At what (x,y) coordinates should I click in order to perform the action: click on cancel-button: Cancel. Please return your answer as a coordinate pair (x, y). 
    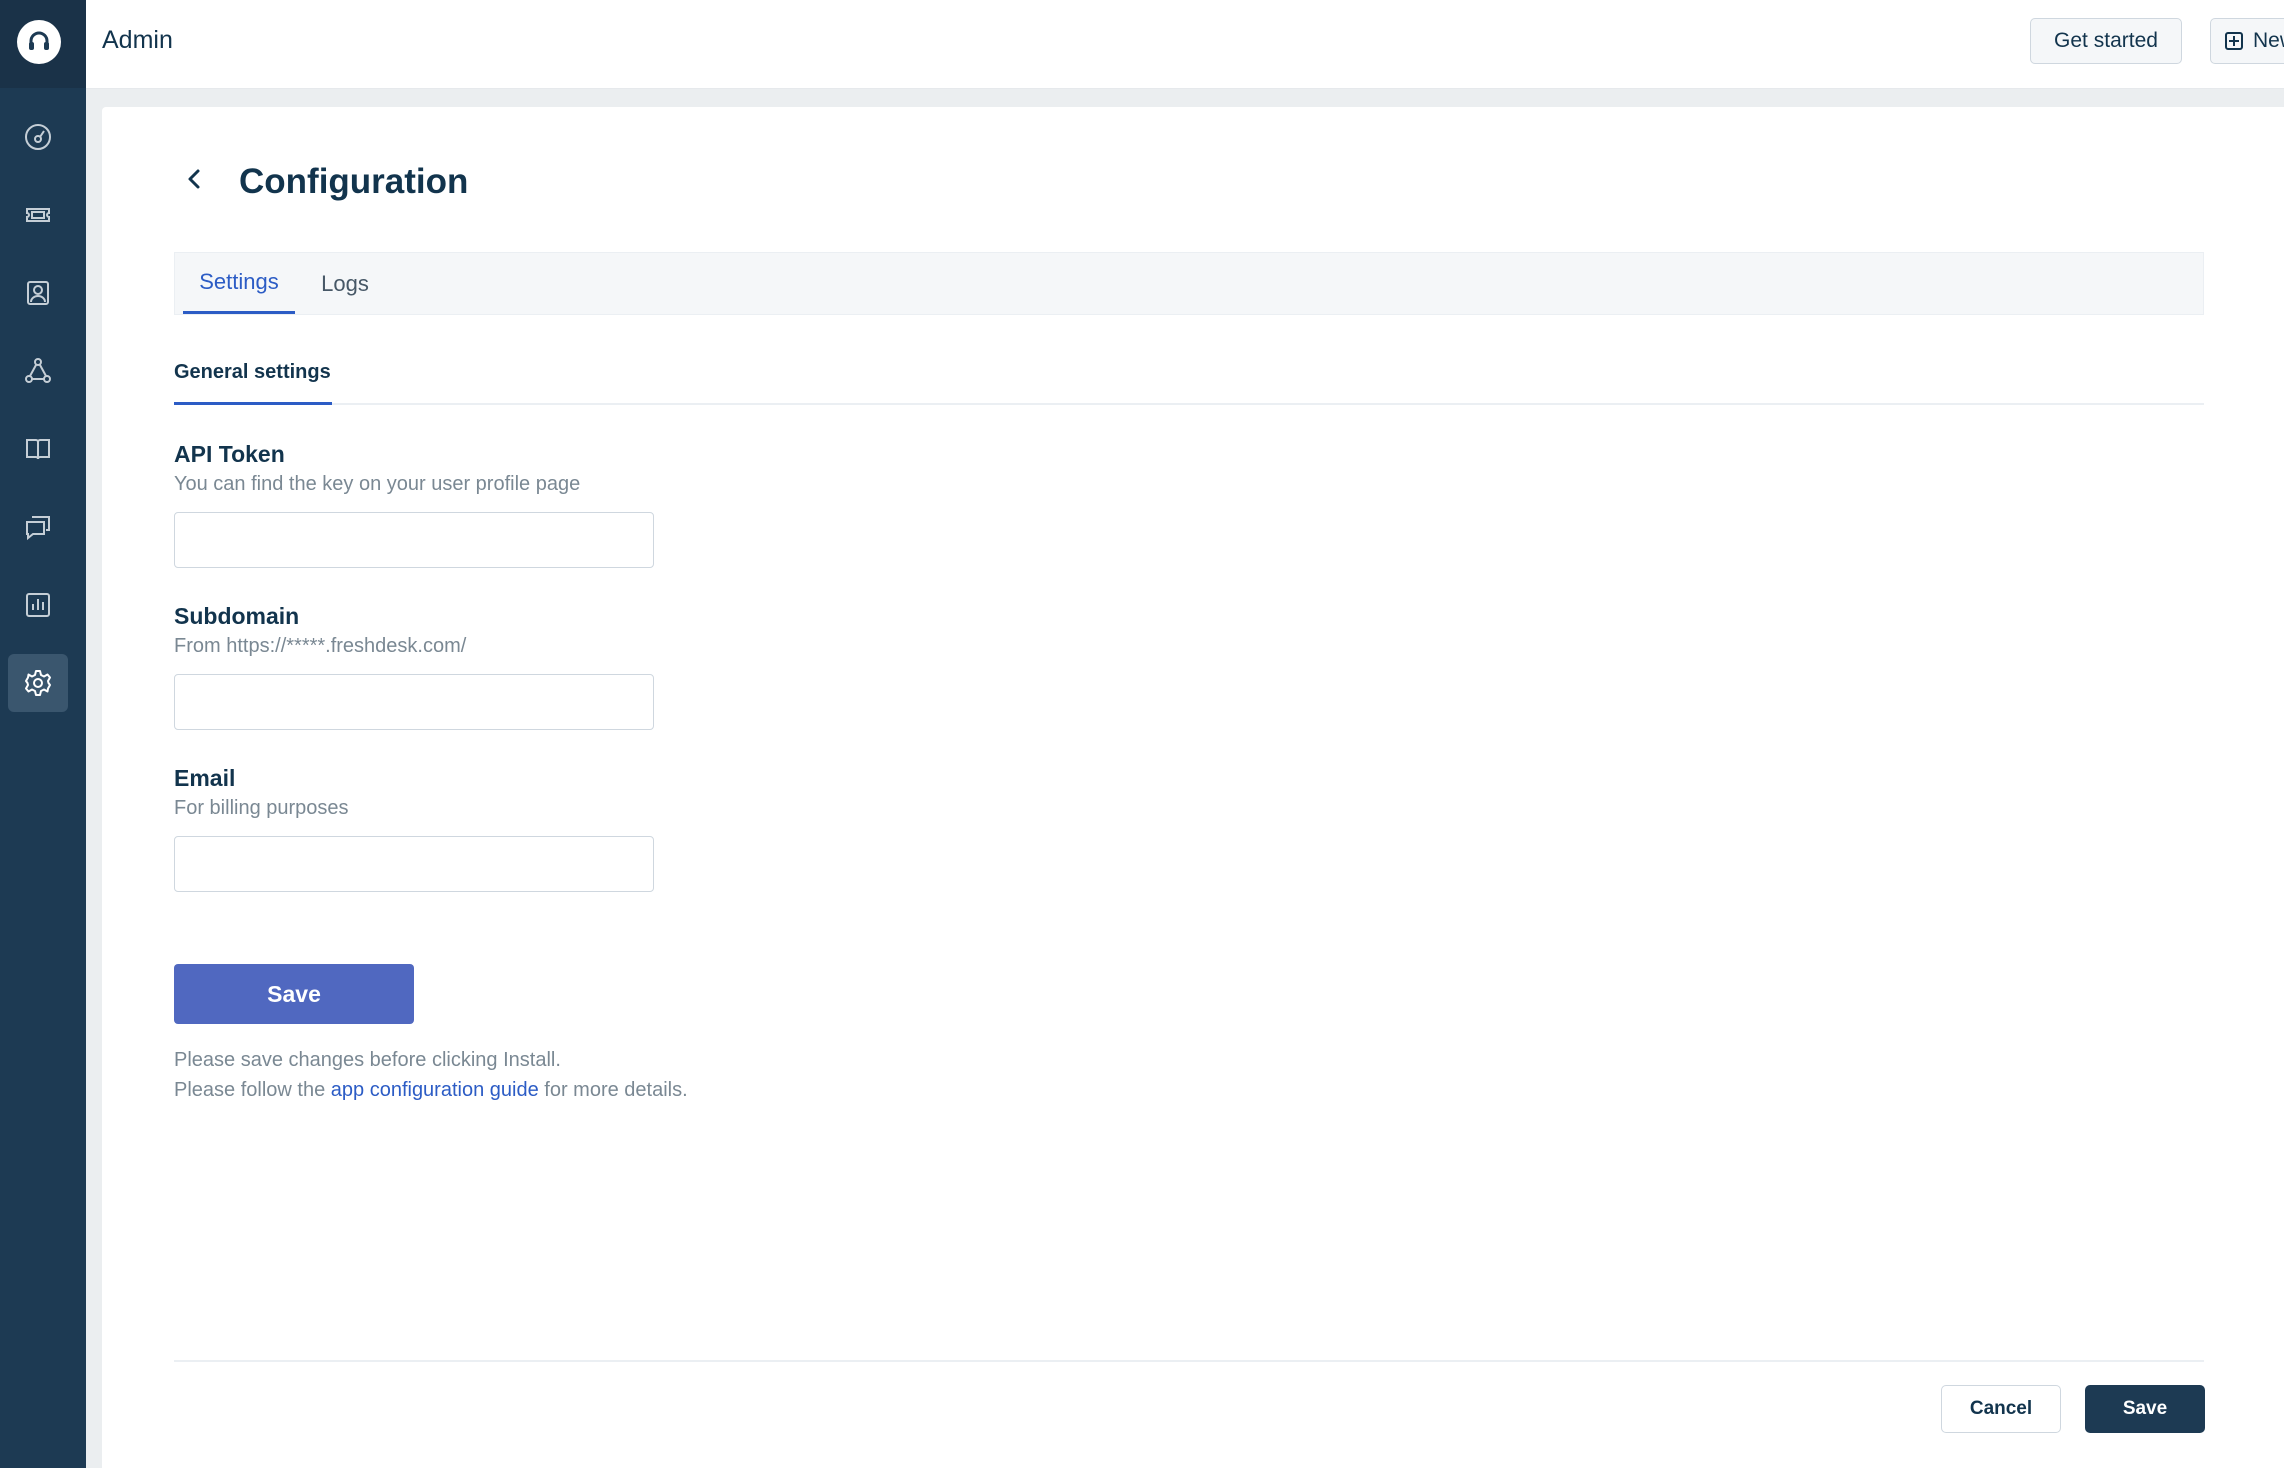
    Looking at the image, I should click on (2001, 1409).